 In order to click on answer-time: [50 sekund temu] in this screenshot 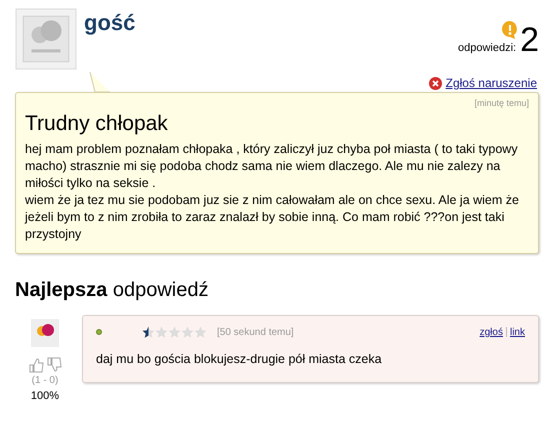, I will do `click(255, 333)`.